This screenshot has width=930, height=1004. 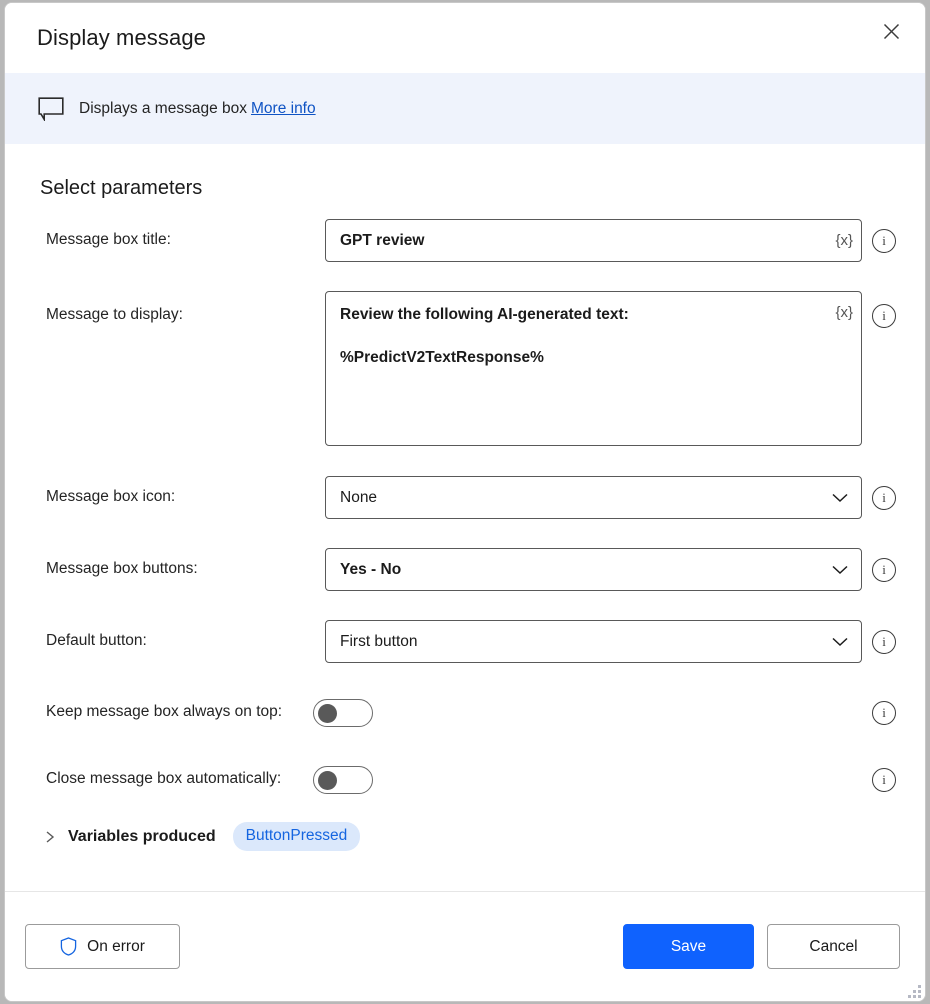 I want to click on resize-grip-icon, so click(x=914, y=991).